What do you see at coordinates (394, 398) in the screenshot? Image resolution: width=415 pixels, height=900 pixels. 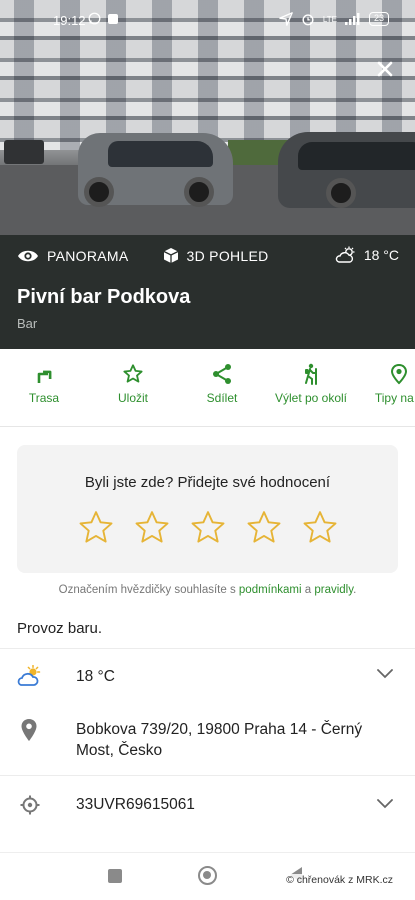 I see `tips-label: Tipy na v` at bounding box center [394, 398].